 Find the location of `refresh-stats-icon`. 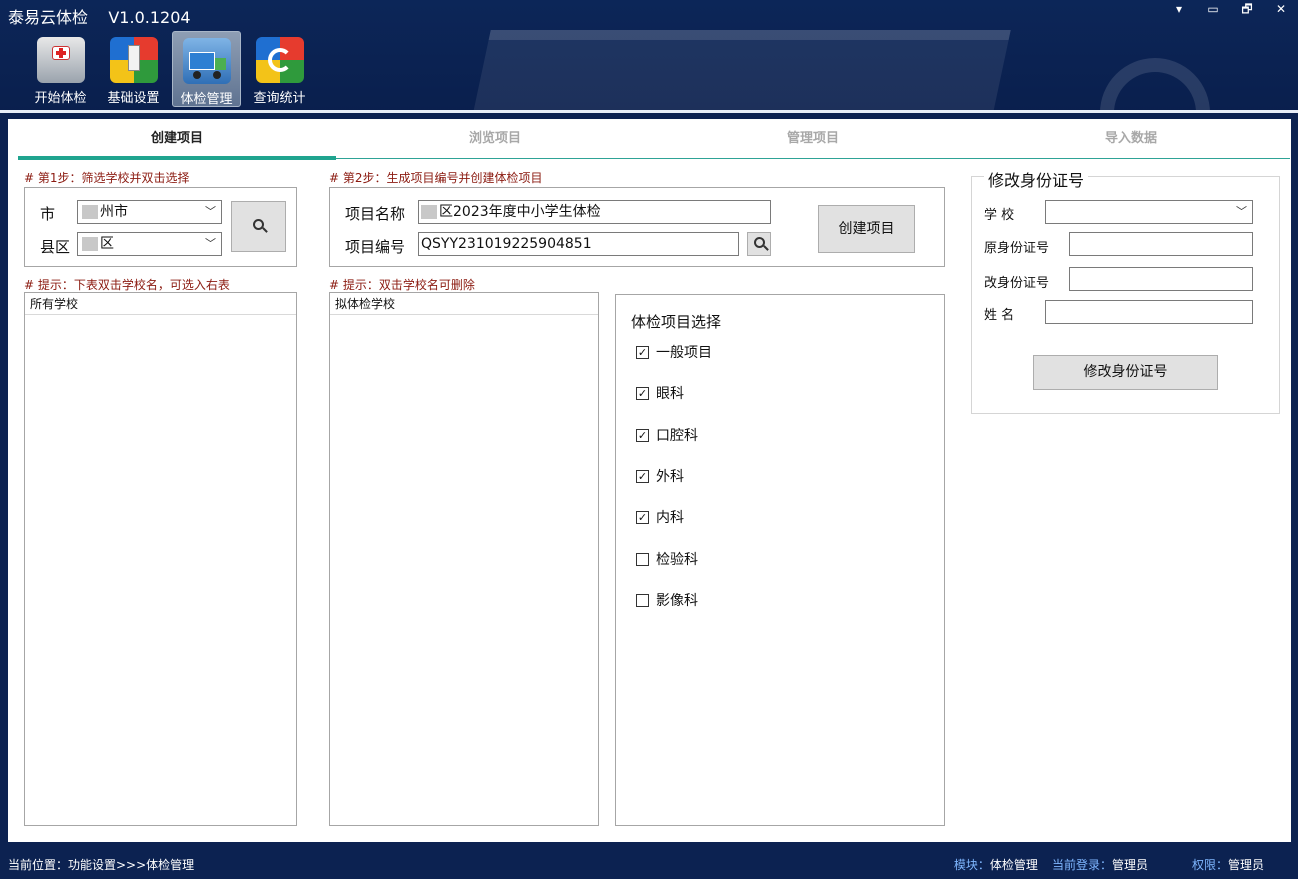

refresh-stats-icon is located at coordinates (279, 60).